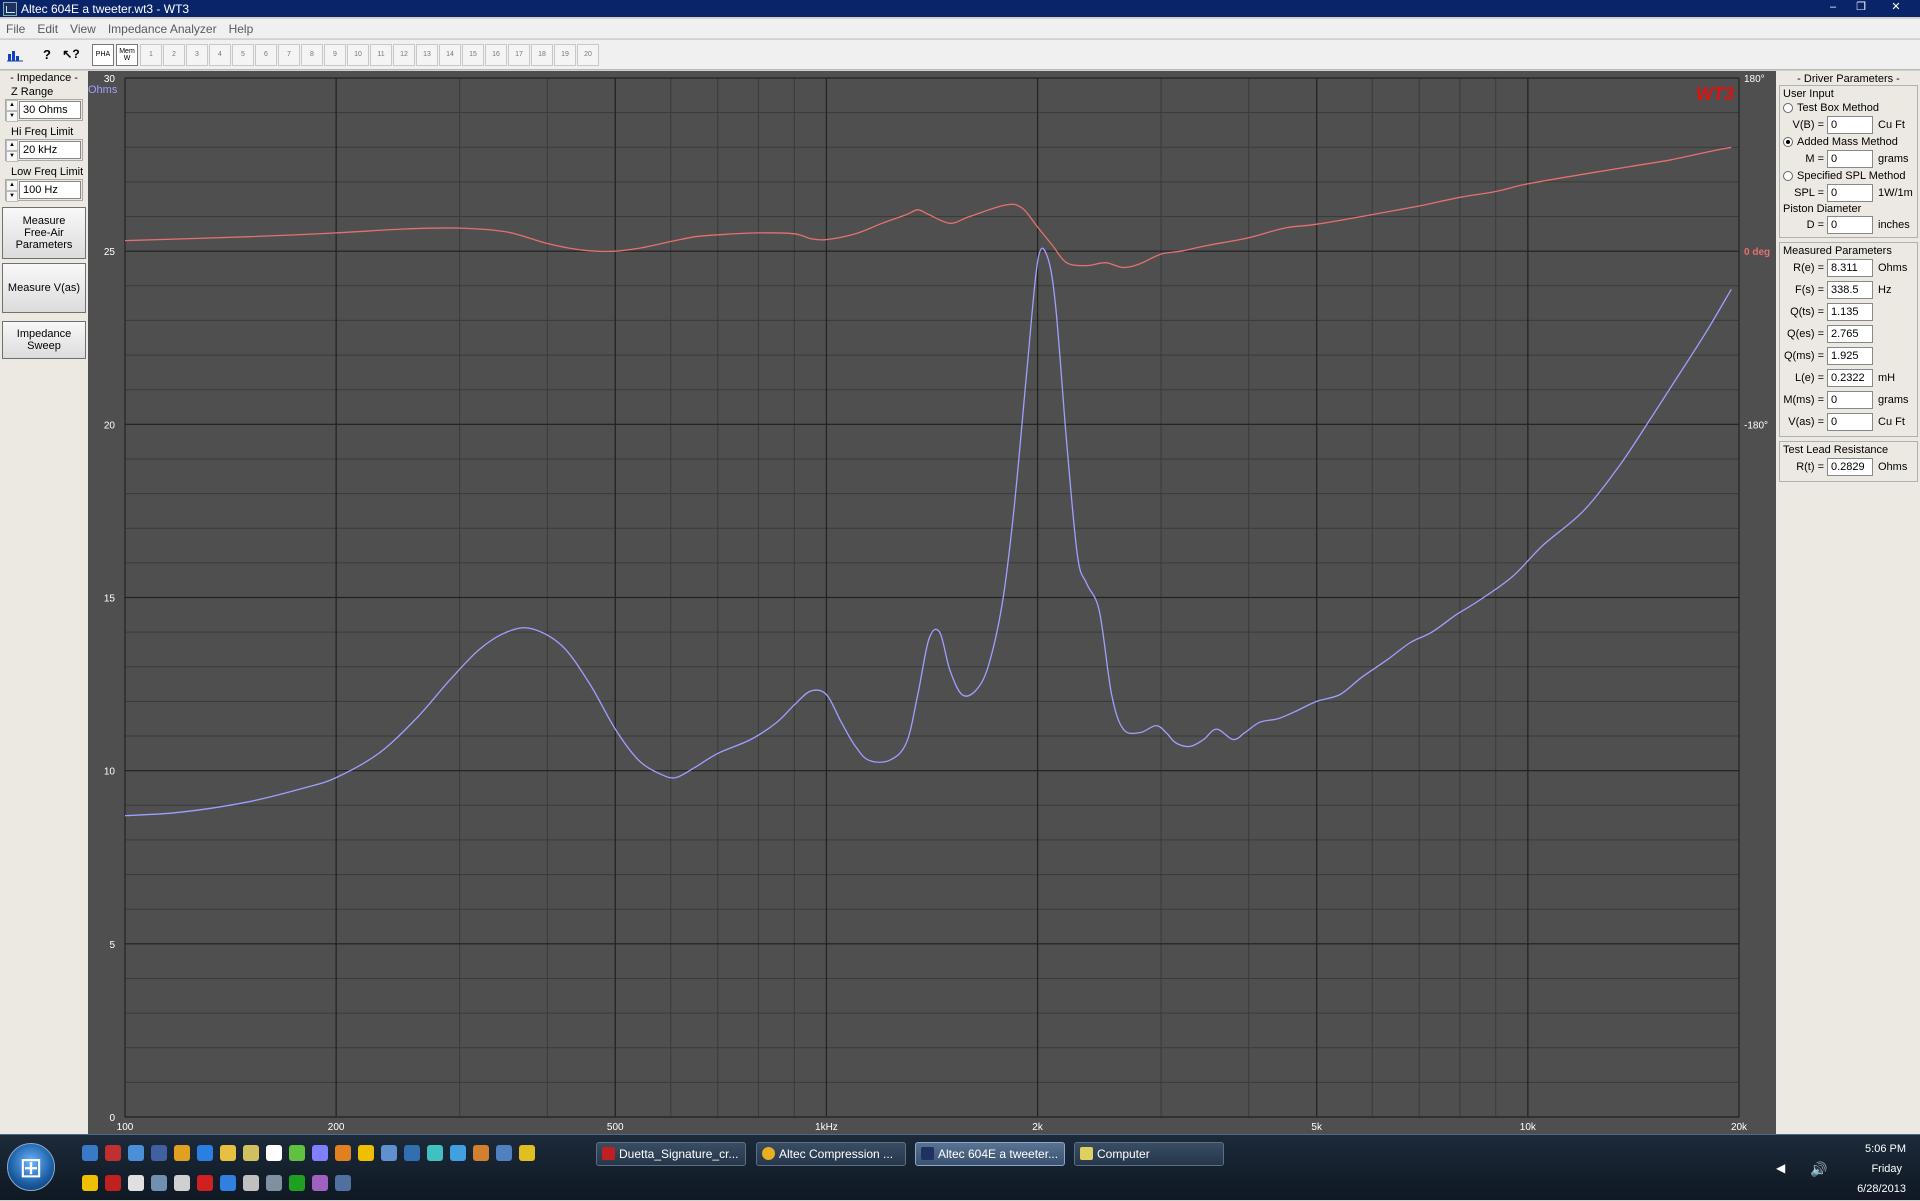 This screenshot has height=1201, width=1920. Describe the element at coordinates (44, 233) in the screenshot. I see `measure-free-air-button: Measure Free-Air Parameters` at that location.